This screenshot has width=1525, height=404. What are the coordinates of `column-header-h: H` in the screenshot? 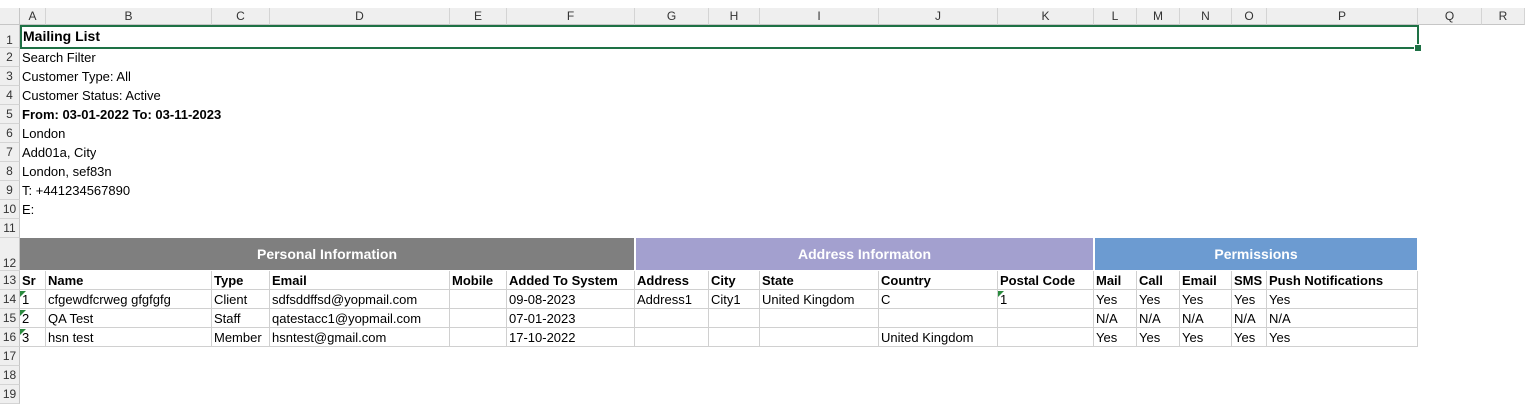 It's located at (734, 16).